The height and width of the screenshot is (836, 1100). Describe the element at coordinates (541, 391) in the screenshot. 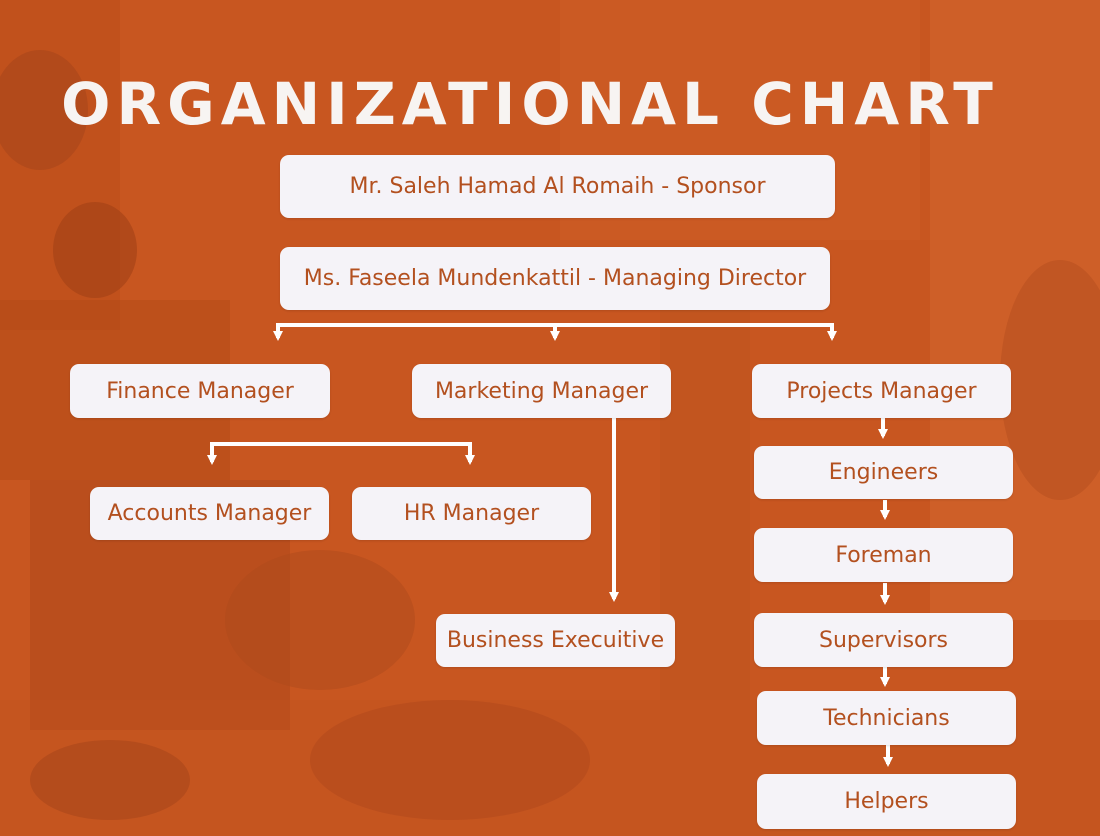

I see `node-marketing-manager: Marketing Manager` at that location.